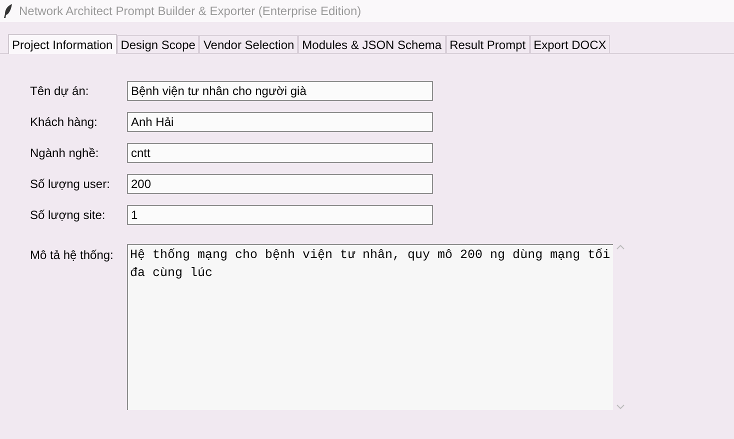  What do you see at coordinates (280, 122) in the screenshot?
I see `input-field: Anh Hải` at bounding box center [280, 122].